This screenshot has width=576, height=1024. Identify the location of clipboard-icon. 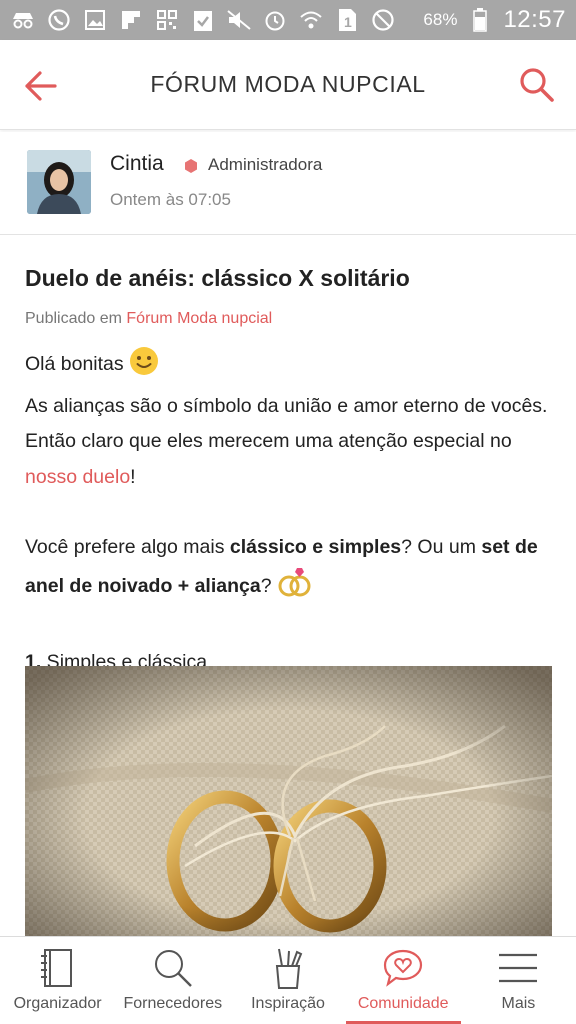
(203, 20).